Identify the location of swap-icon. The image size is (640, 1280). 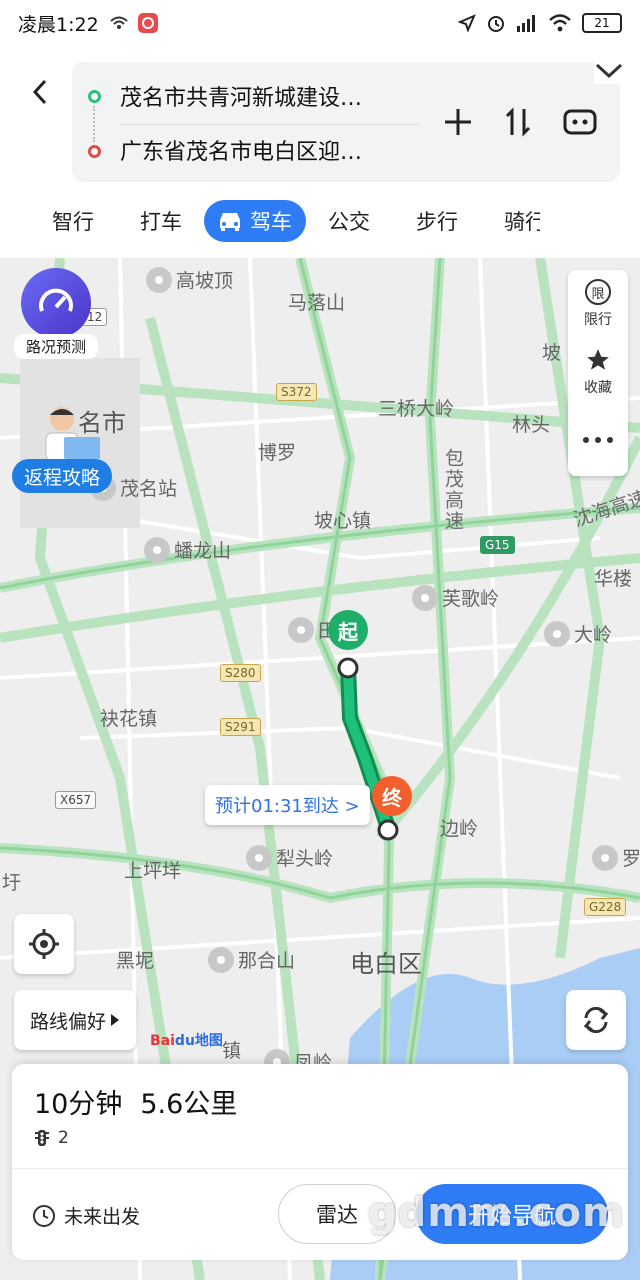
(518, 122).